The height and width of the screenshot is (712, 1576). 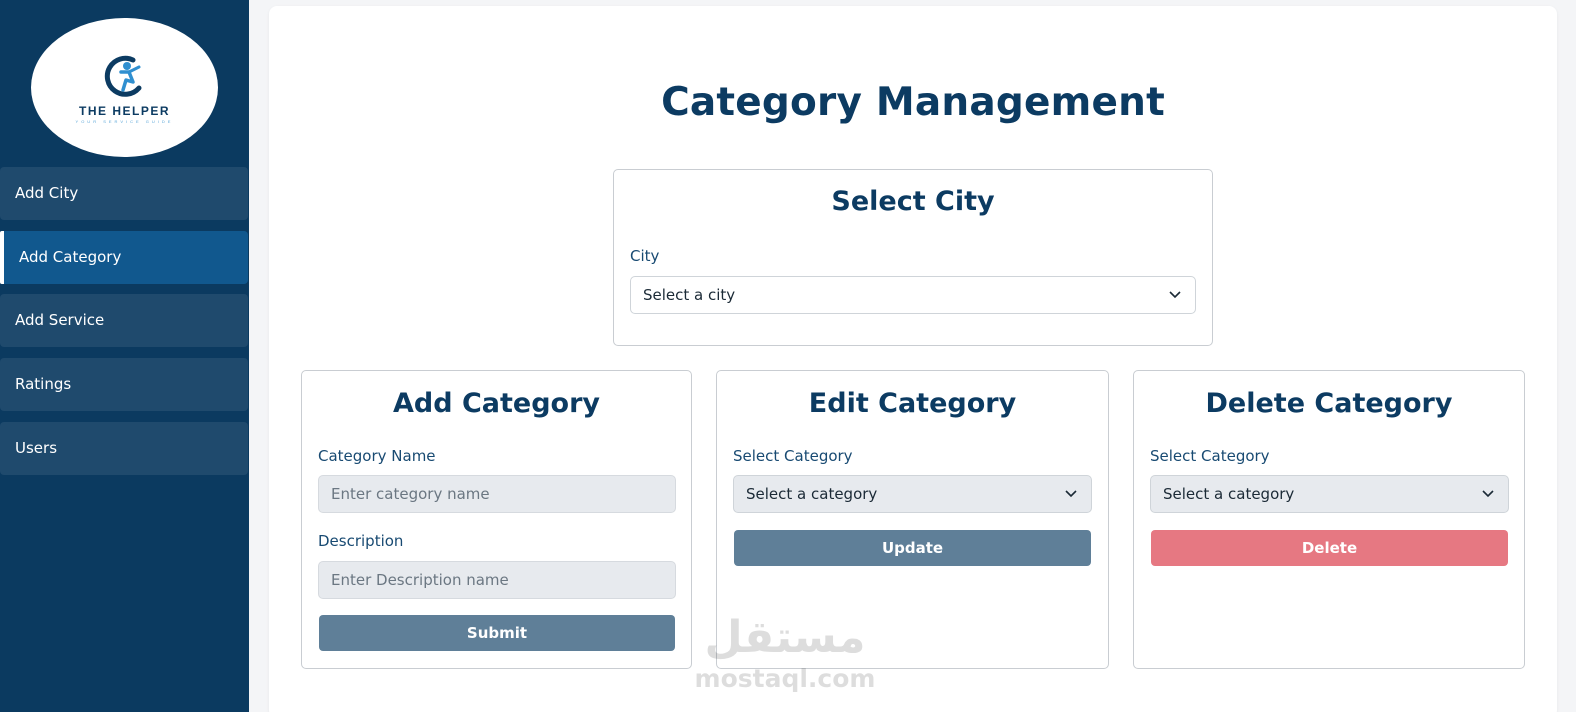 I want to click on city-label: City, so click(x=645, y=256).